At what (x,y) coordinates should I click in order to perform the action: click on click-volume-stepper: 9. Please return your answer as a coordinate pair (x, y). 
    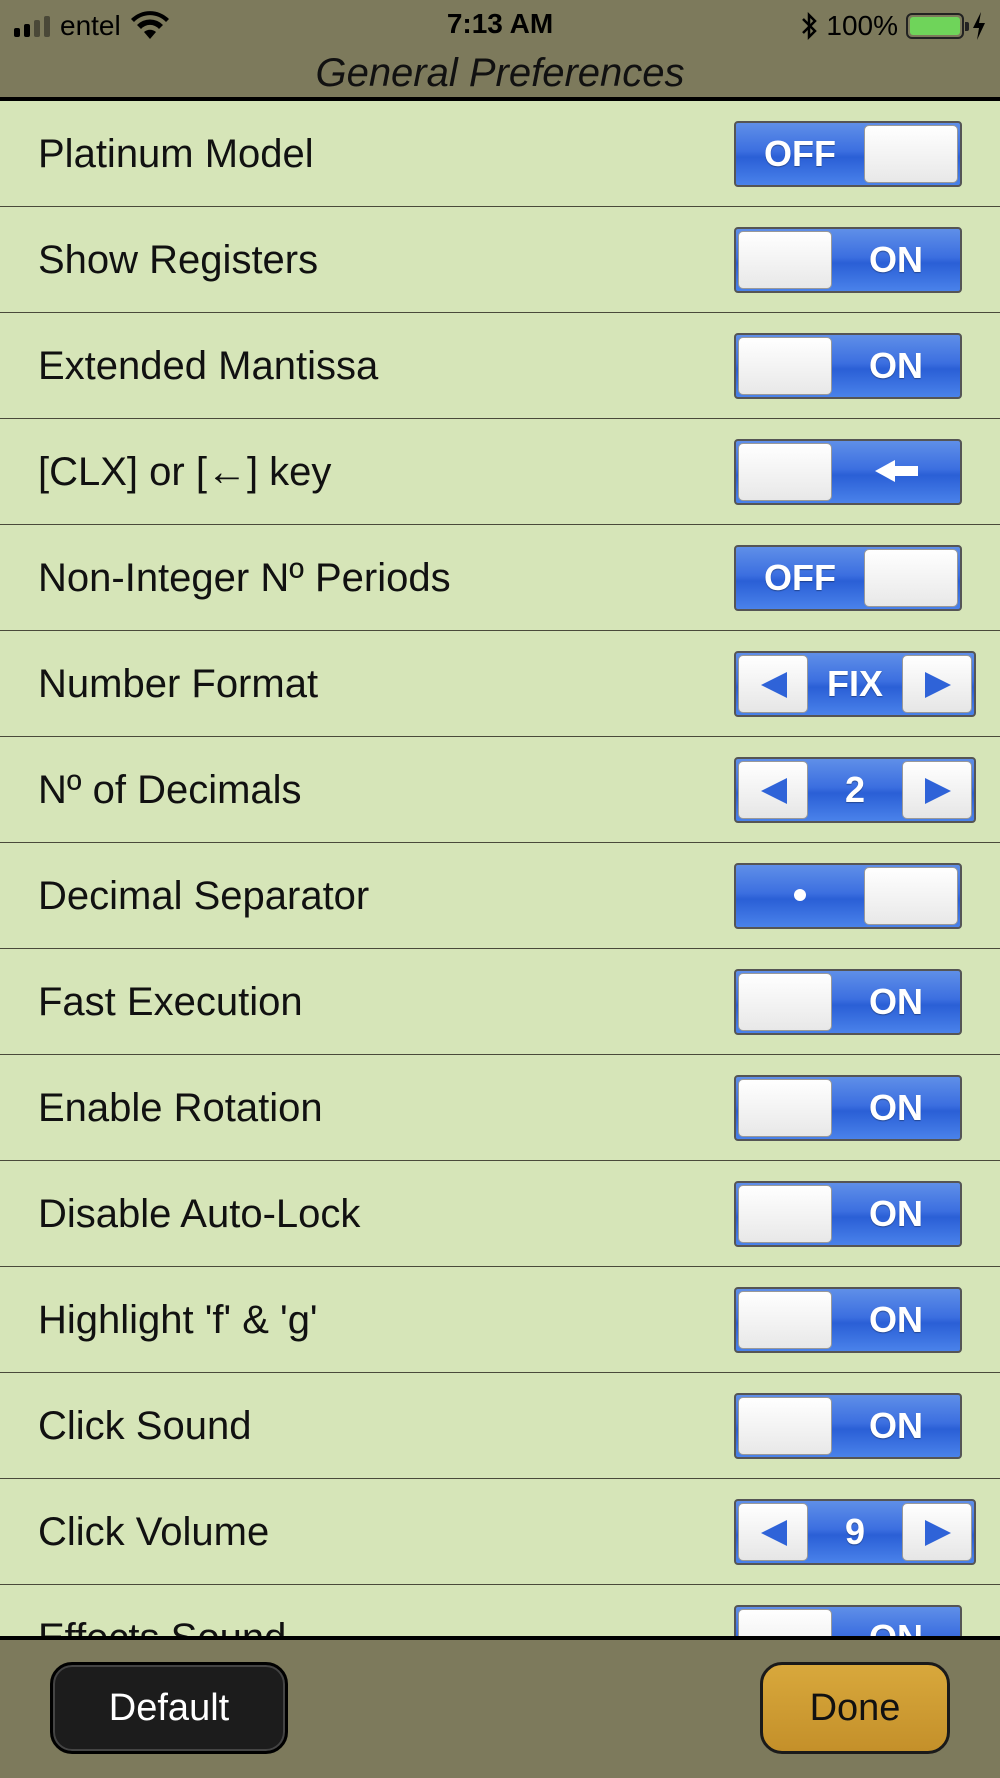
    Looking at the image, I should click on (855, 1532).